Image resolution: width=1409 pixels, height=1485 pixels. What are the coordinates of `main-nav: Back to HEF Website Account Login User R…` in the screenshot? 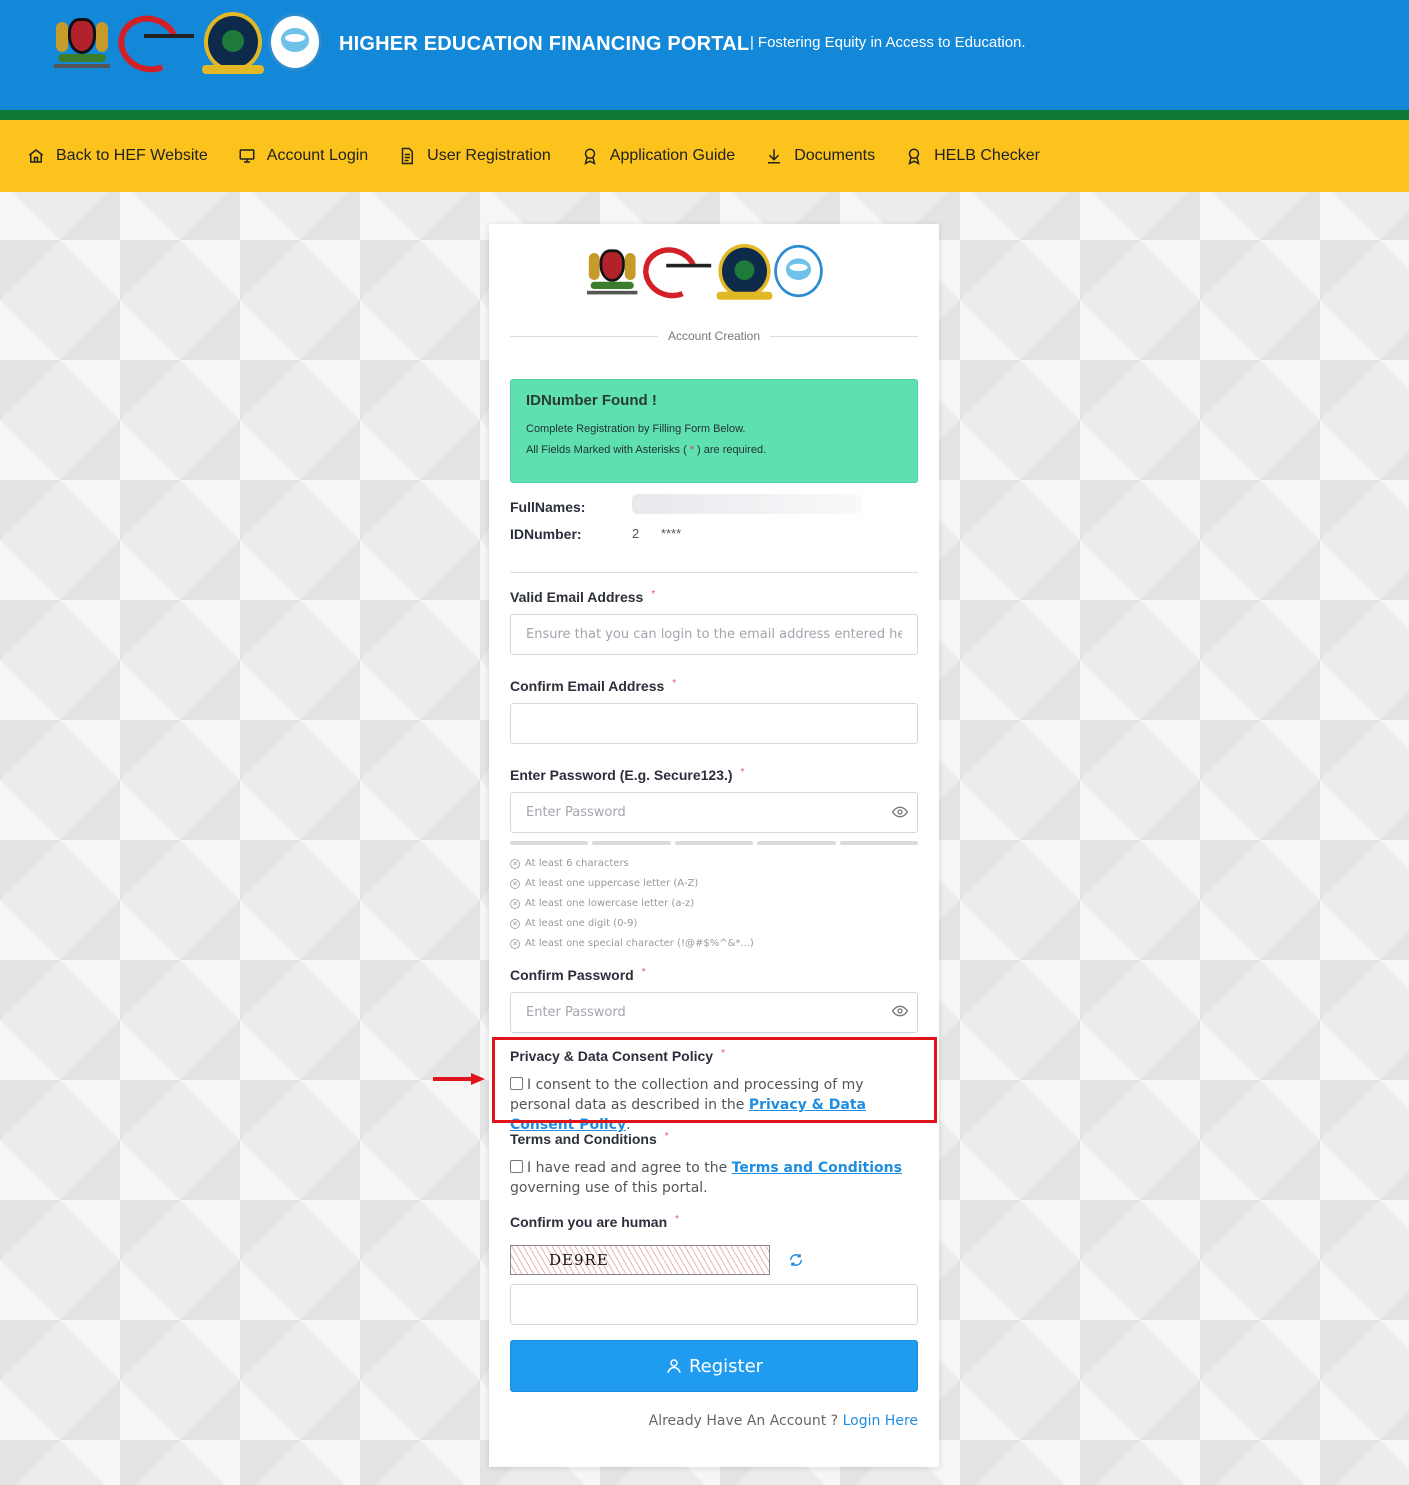 It's located at (704, 156).